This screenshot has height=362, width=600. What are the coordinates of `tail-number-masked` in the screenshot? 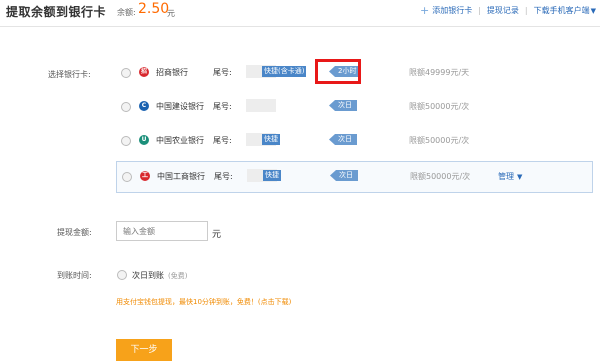 It's located at (261, 105).